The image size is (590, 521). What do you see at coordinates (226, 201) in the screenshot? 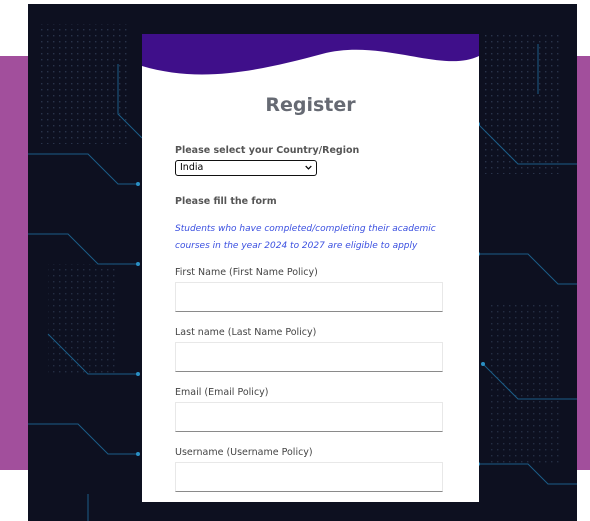
I see `form-heading: Please fill the form` at bounding box center [226, 201].